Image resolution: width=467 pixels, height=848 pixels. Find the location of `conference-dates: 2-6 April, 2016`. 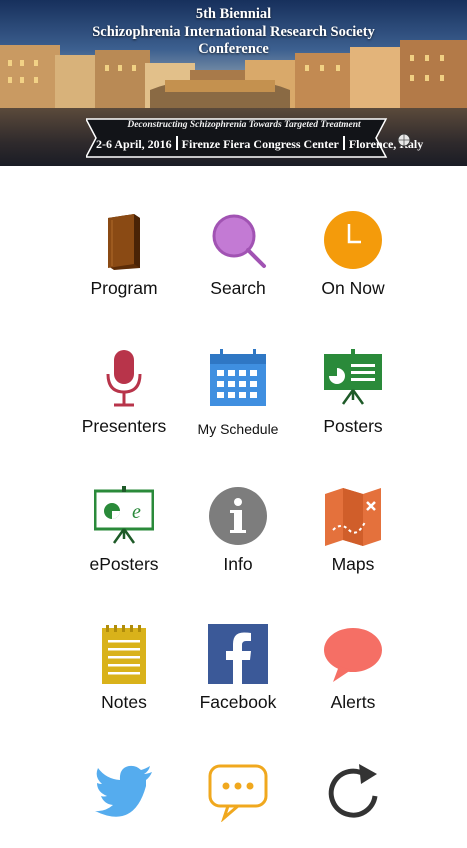

conference-dates: 2-6 April, 2016 is located at coordinates (134, 144).